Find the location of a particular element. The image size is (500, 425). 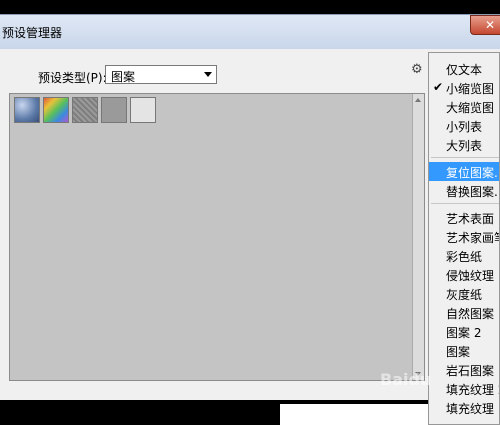

menu-item-grayscale-paper: 灰度纸 is located at coordinates (464, 293).